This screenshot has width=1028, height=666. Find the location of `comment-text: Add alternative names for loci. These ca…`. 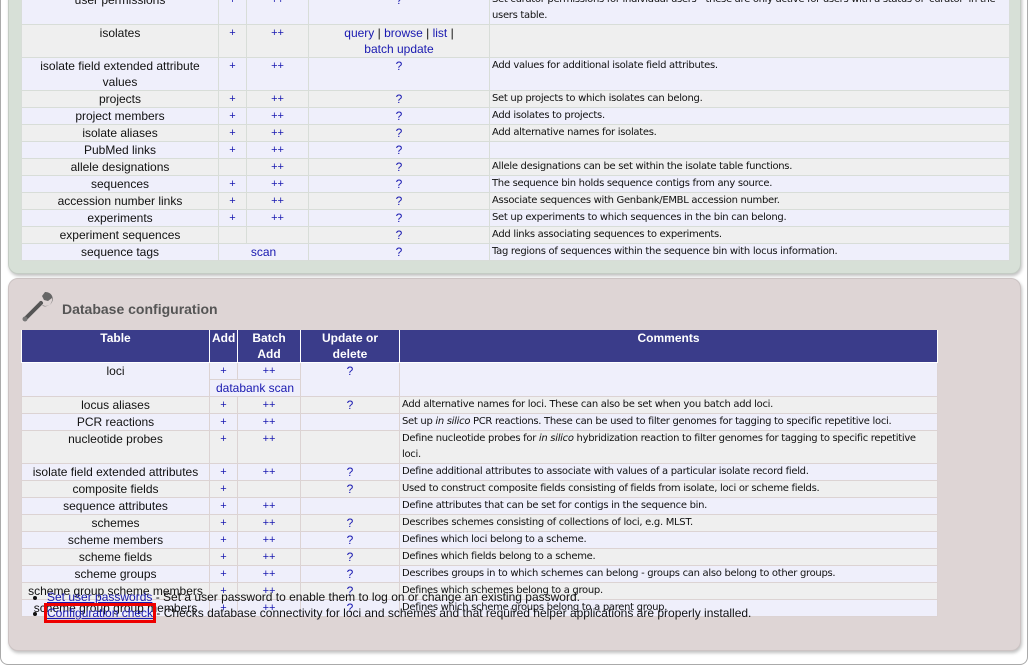

comment-text: Add alternative names for loci. These ca… is located at coordinates (588, 404).